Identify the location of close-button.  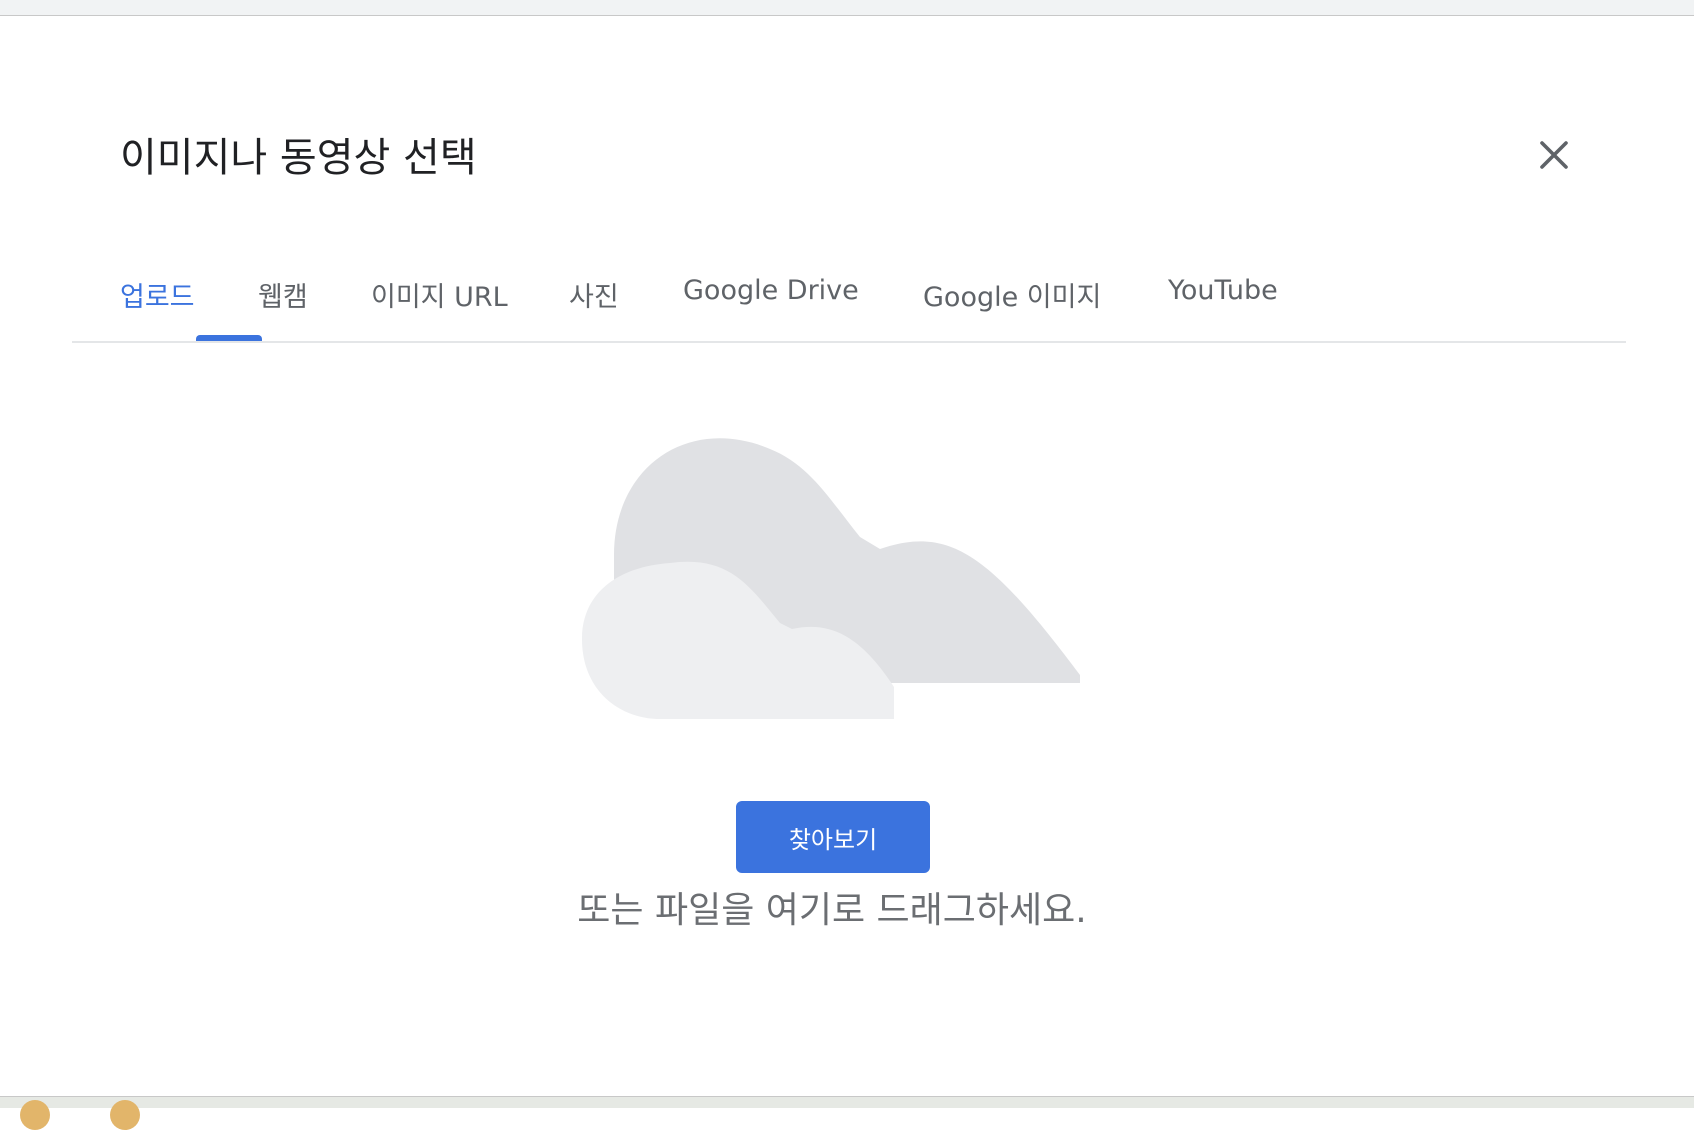
(1554, 155).